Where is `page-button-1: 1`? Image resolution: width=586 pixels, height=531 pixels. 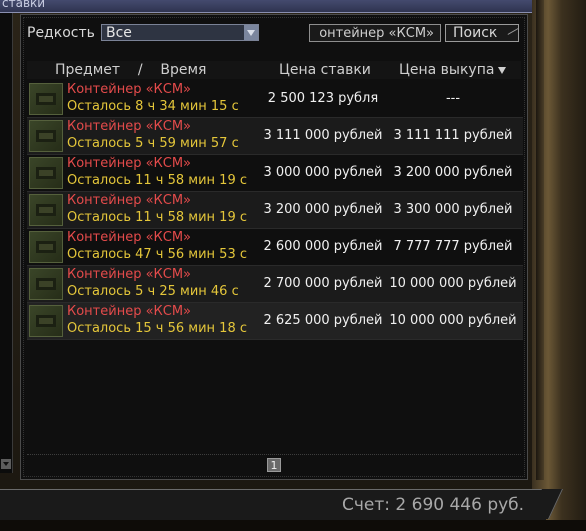
page-button-1: 1 is located at coordinates (274, 465).